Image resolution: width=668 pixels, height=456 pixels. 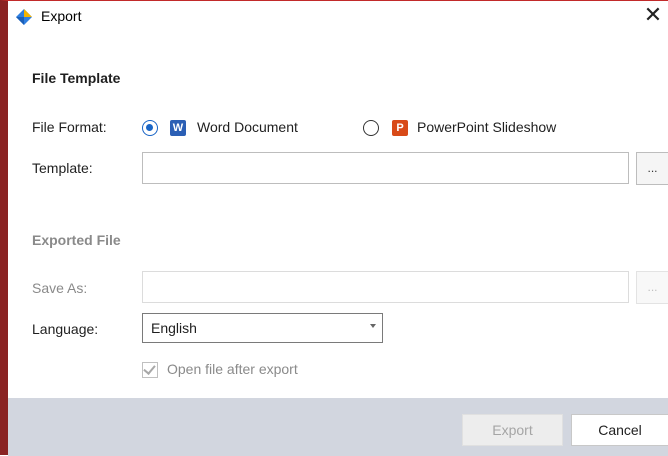 What do you see at coordinates (512, 430) in the screenshot?
I see `export-button: Export` at bounding box center [512, 430].